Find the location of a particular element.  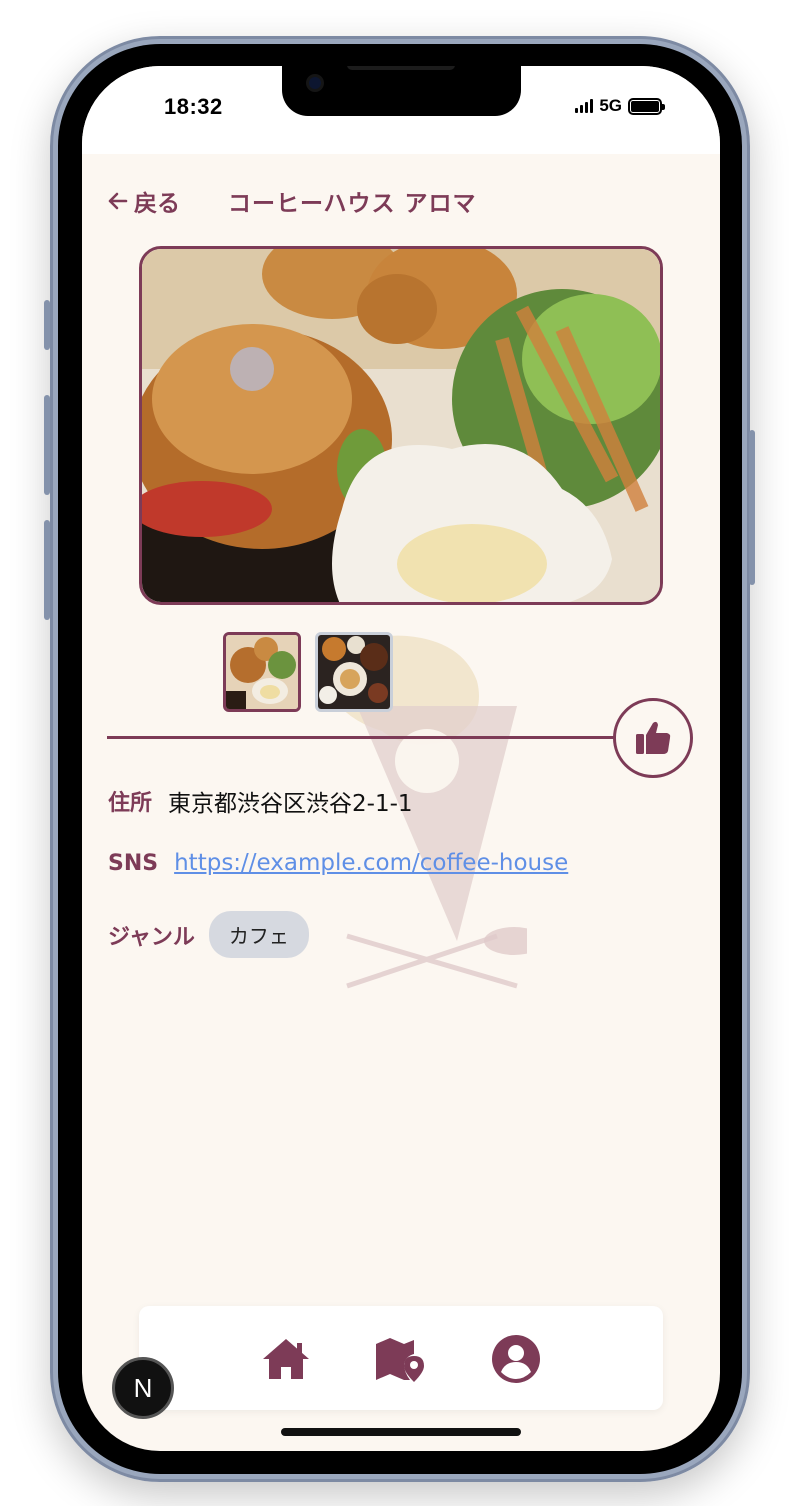

genre-row: ジャンル カフェ is located at coordinates (208, 934).